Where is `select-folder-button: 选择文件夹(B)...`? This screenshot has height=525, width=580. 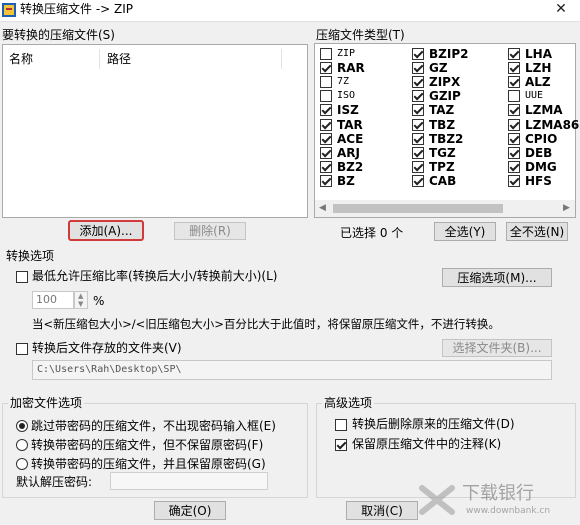 select-folder-button: 选择文件夹(B)... is located at coordinates (497, 348).